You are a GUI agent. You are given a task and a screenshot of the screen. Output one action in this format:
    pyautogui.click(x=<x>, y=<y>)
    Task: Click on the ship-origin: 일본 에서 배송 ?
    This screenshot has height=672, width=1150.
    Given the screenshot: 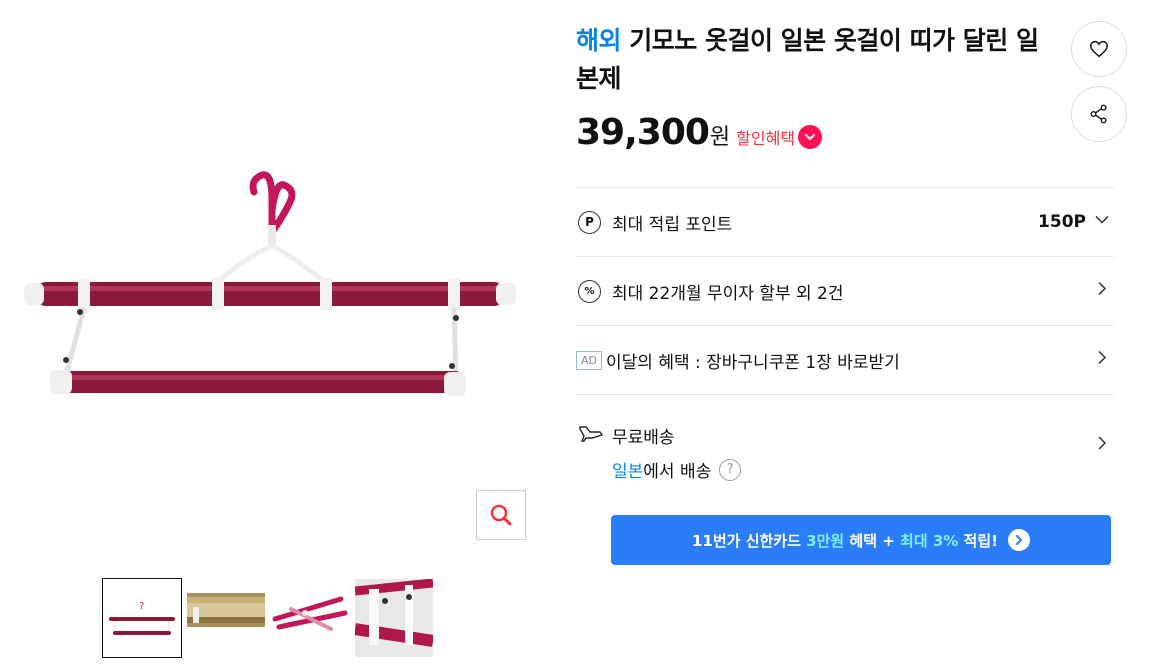 What is the action you would take?
    pyautogui.click(x=677, y=469)
    